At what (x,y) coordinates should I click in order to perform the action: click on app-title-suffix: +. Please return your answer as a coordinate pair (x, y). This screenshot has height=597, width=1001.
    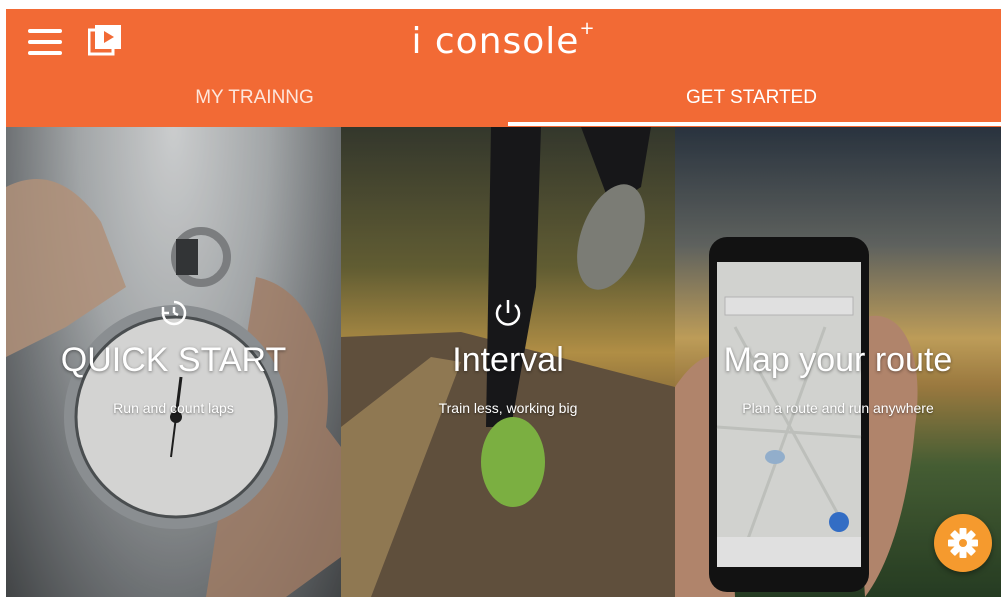
    Looking at the image, I should click on (587, 28).